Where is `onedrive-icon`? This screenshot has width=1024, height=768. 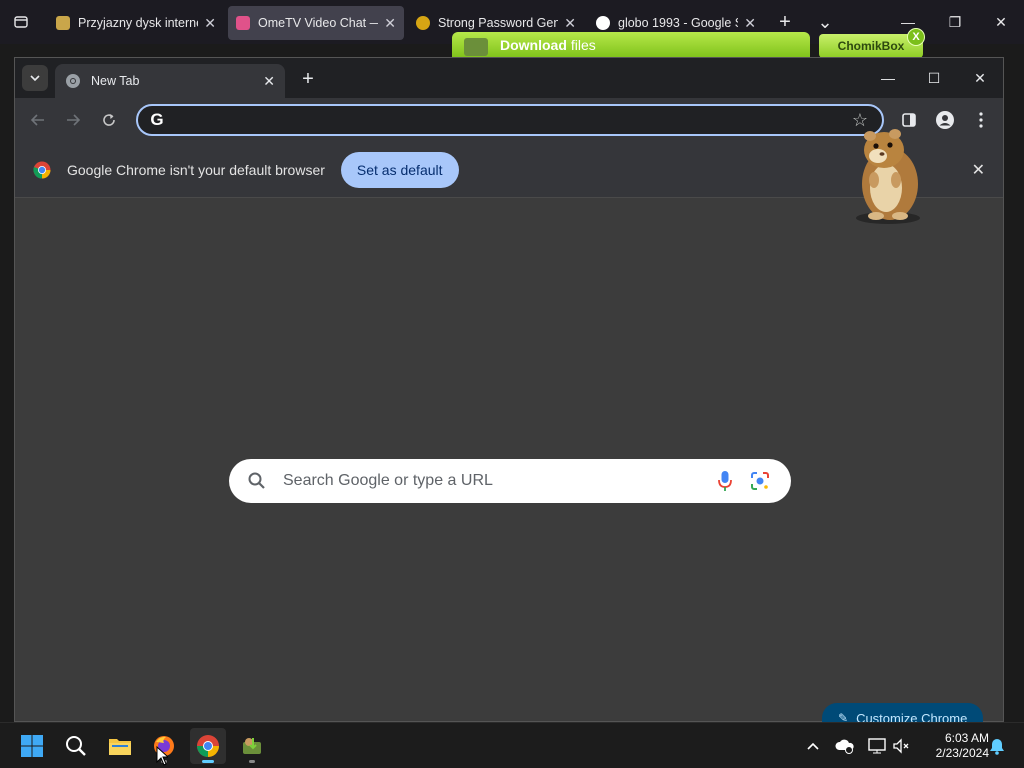
onedrive-icon is located at coordinates (845, 746).